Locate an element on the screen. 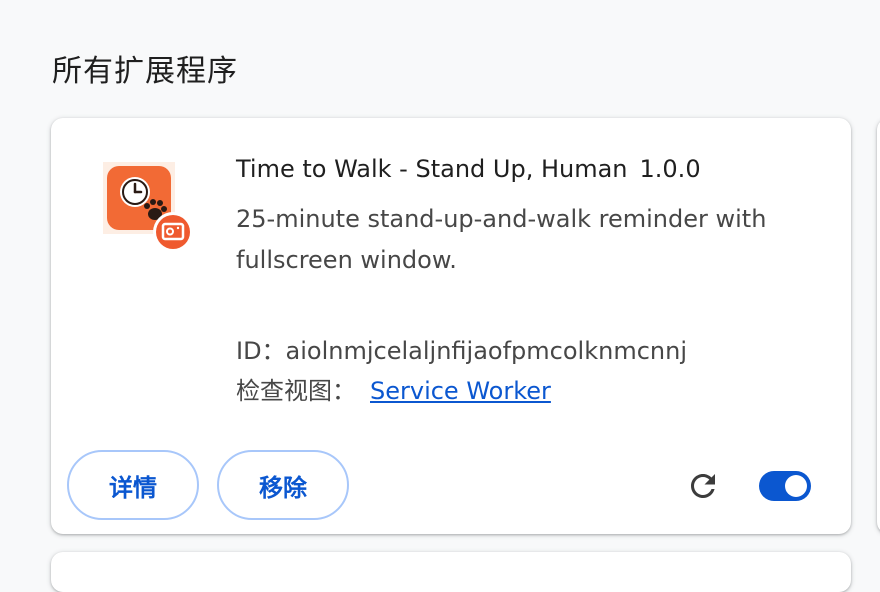  section-title: 所有扩展程序 is located at coordinates (145, 71).